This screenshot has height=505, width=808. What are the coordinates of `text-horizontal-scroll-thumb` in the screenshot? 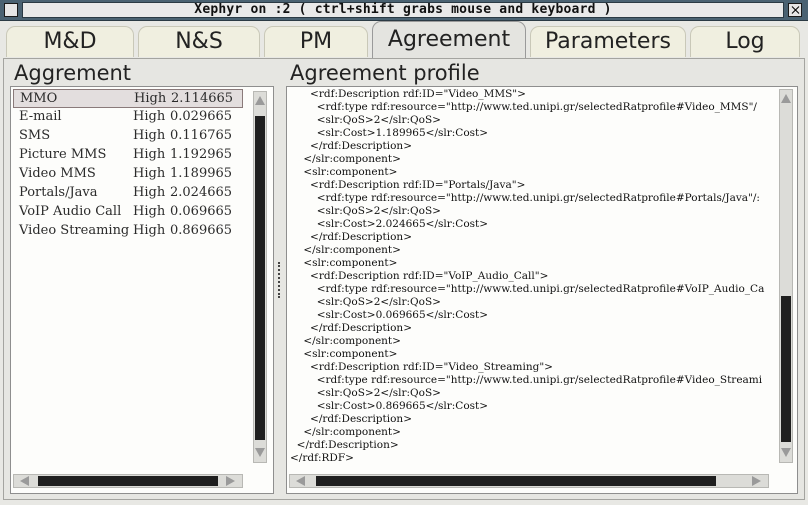 It's located at (516, 481).